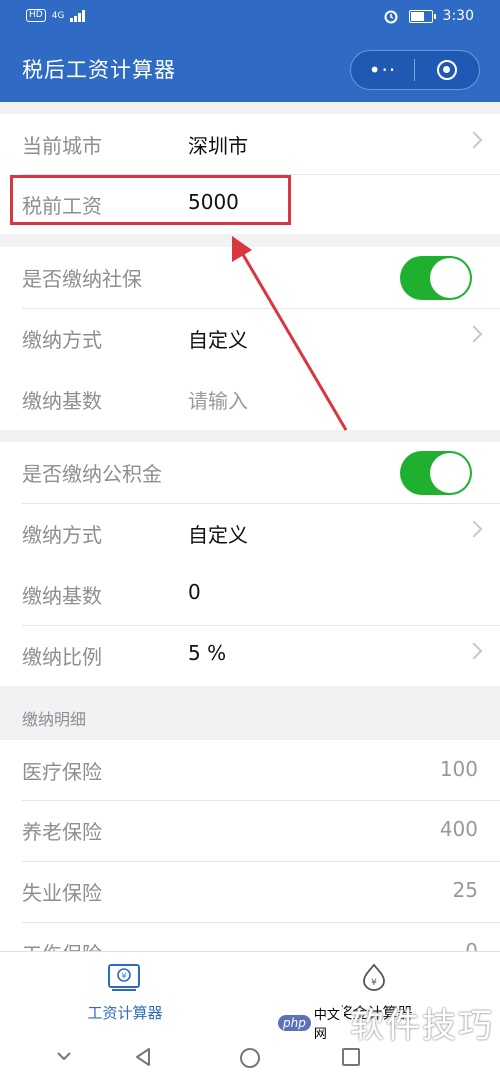 The image size is (500, 1084). Describe the element at coordinates (62, 340) in the screenshot. I see `social-method-label: 缴纳方式` at that location.